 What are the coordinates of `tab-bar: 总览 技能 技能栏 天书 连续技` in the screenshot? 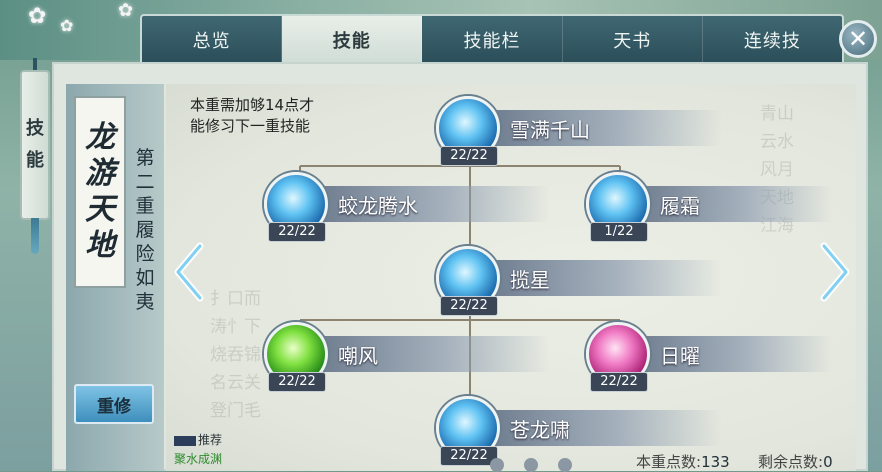 It's located at (492, 39).